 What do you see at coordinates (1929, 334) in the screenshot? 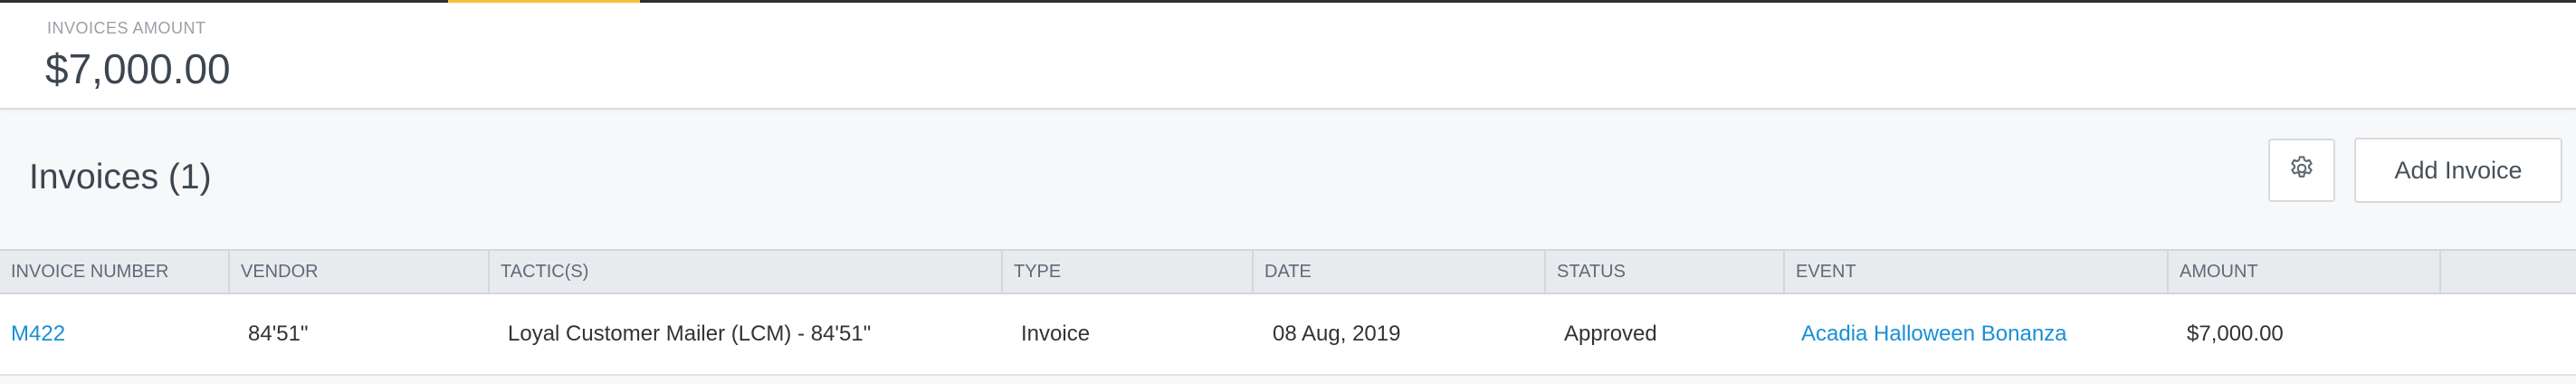
I see `event-link: Acadia Halloween Bonanza` at bounding box center [1929, 334].